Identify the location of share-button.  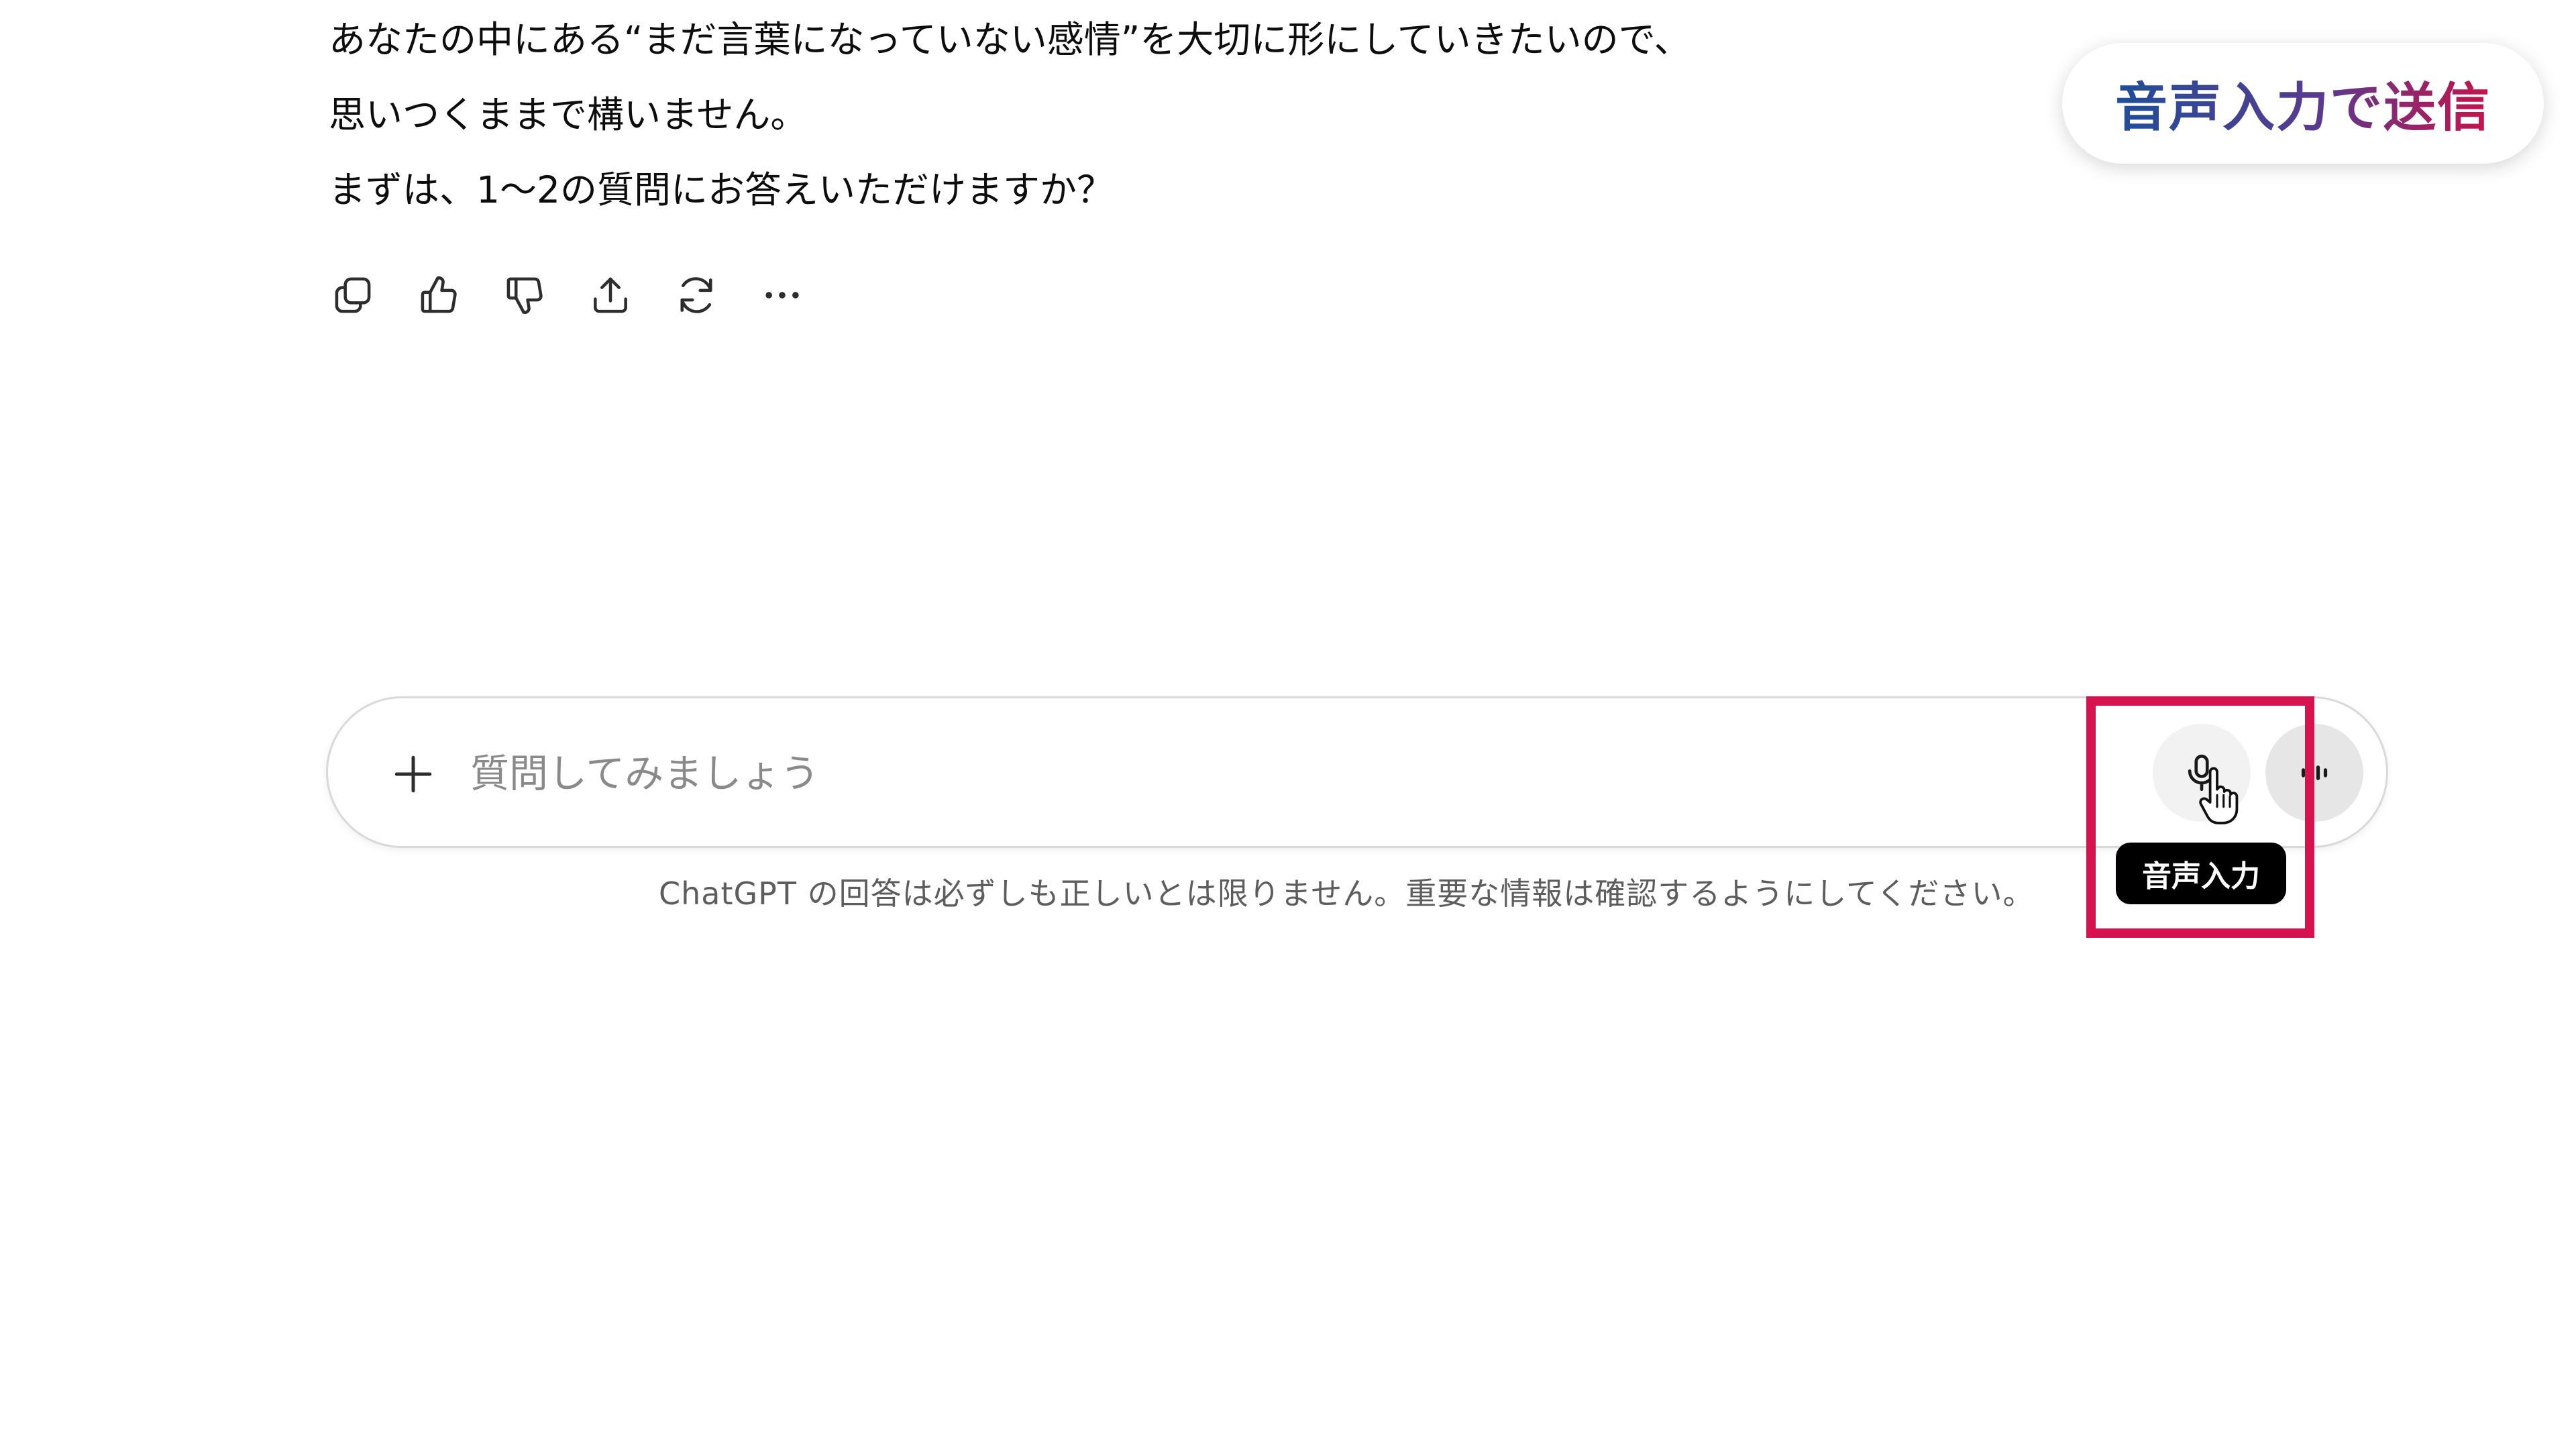
(610, 295).